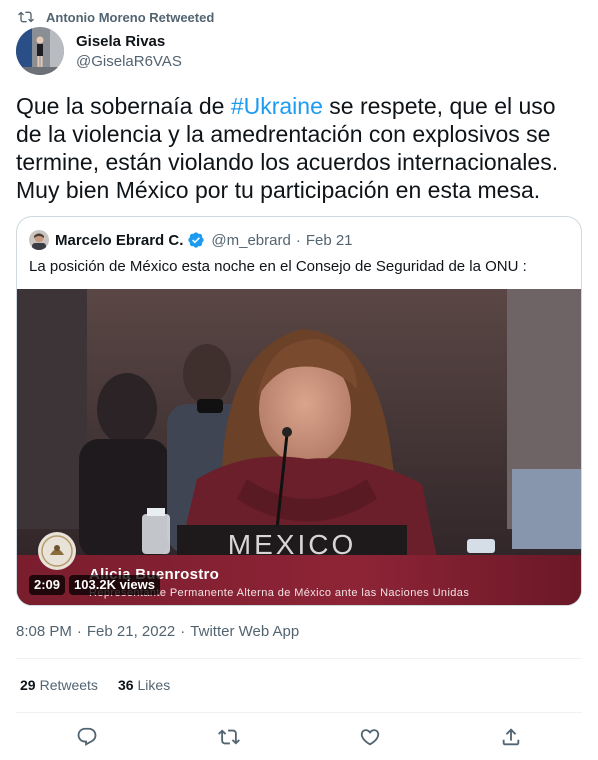 This screenshot has width=598, height=760. I want to click on quoted-tweet-header: Marcelo Ebrard C. @m_ebrard · Feb 21, so click(191, 240).